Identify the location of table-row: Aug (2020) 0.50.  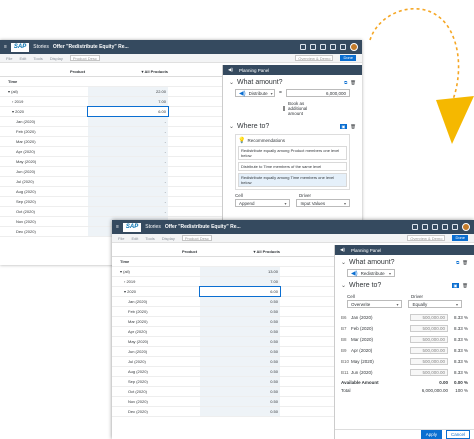
(223, 372).